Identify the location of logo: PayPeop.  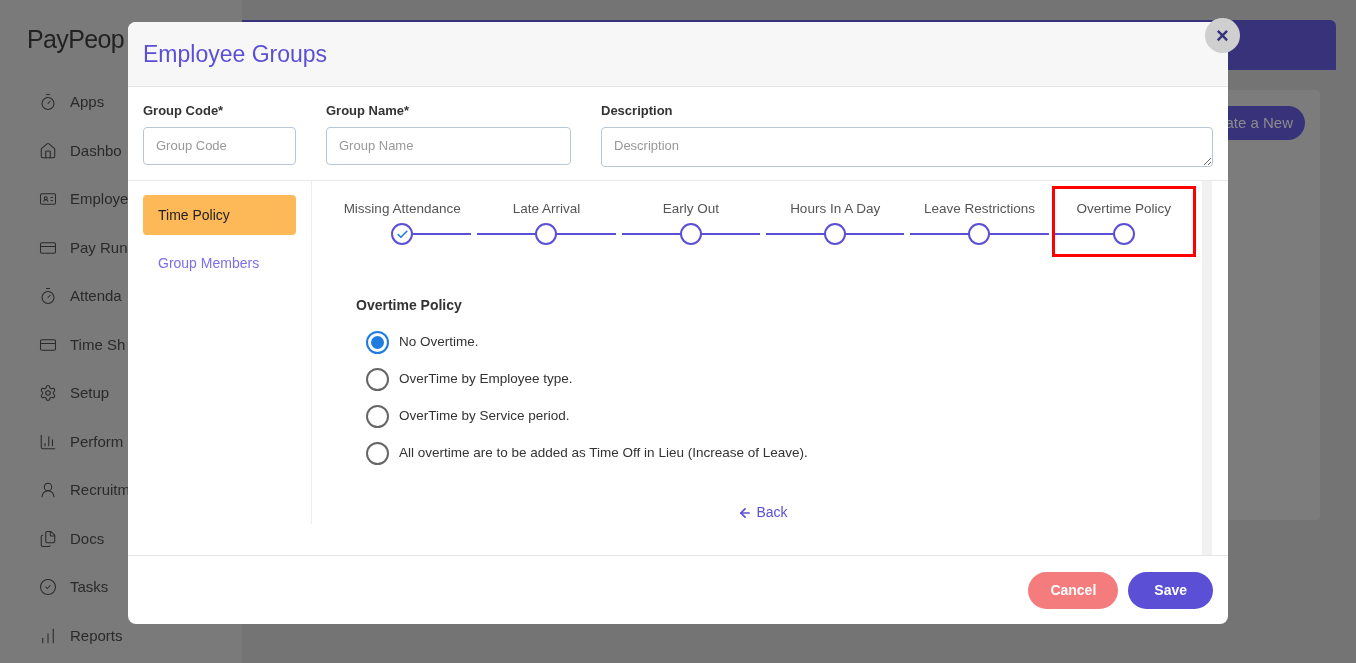
(76, 39).